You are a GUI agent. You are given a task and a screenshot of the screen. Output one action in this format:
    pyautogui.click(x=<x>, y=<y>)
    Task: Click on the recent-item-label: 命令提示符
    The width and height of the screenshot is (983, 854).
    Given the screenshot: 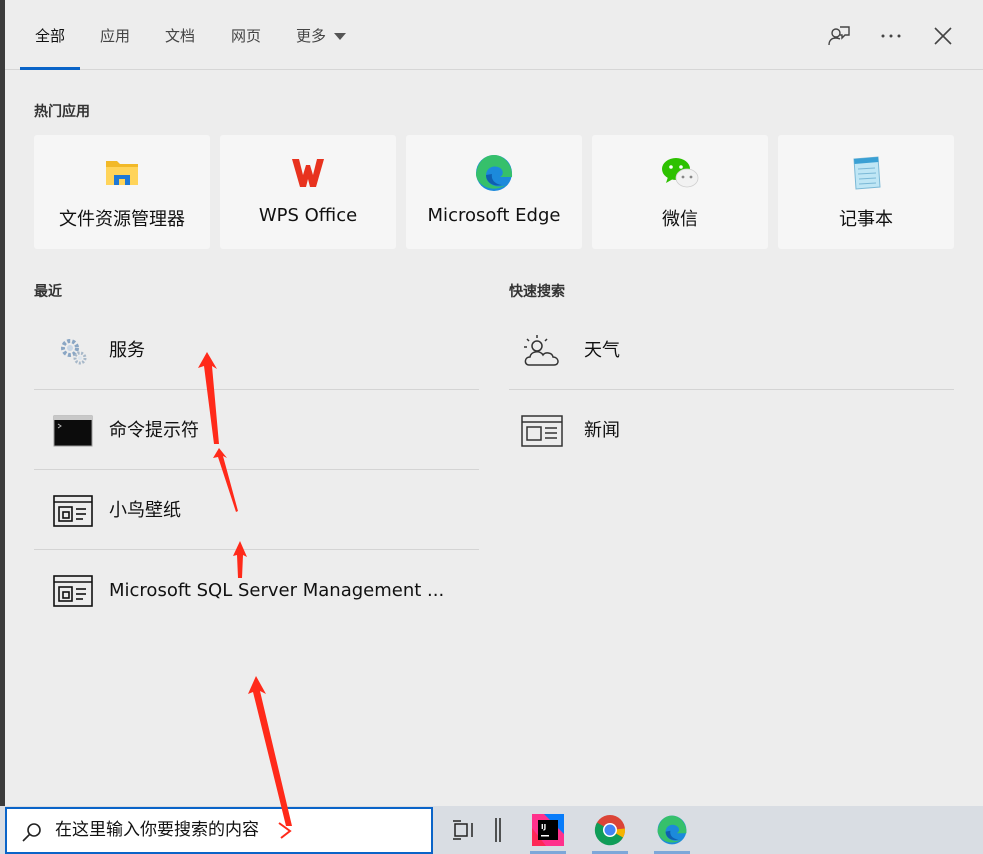 What is the action you would take?
    pyautogui.click(x=154, y=430)
    